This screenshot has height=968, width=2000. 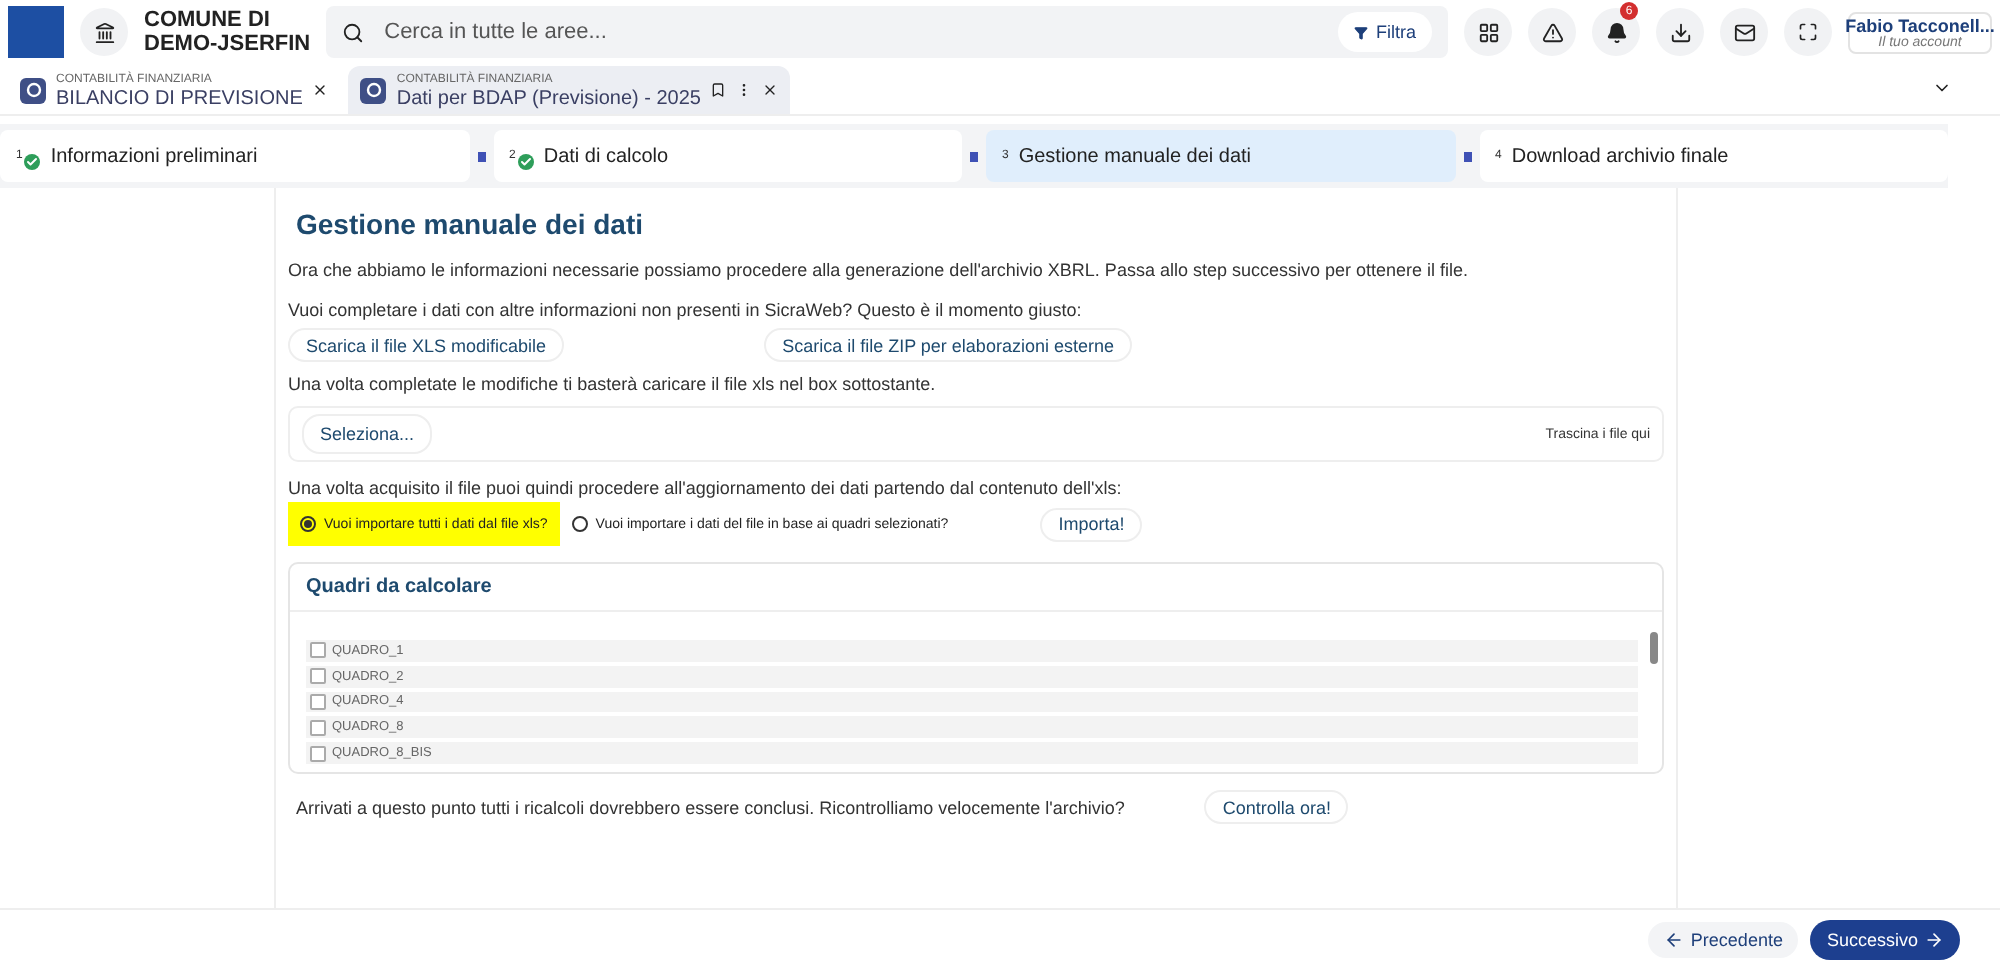 What do you see at coordinates (470, 224) in the screenshot?
I see `section-title: Gestione manuale dei dati` at bounding box center [470, 224].